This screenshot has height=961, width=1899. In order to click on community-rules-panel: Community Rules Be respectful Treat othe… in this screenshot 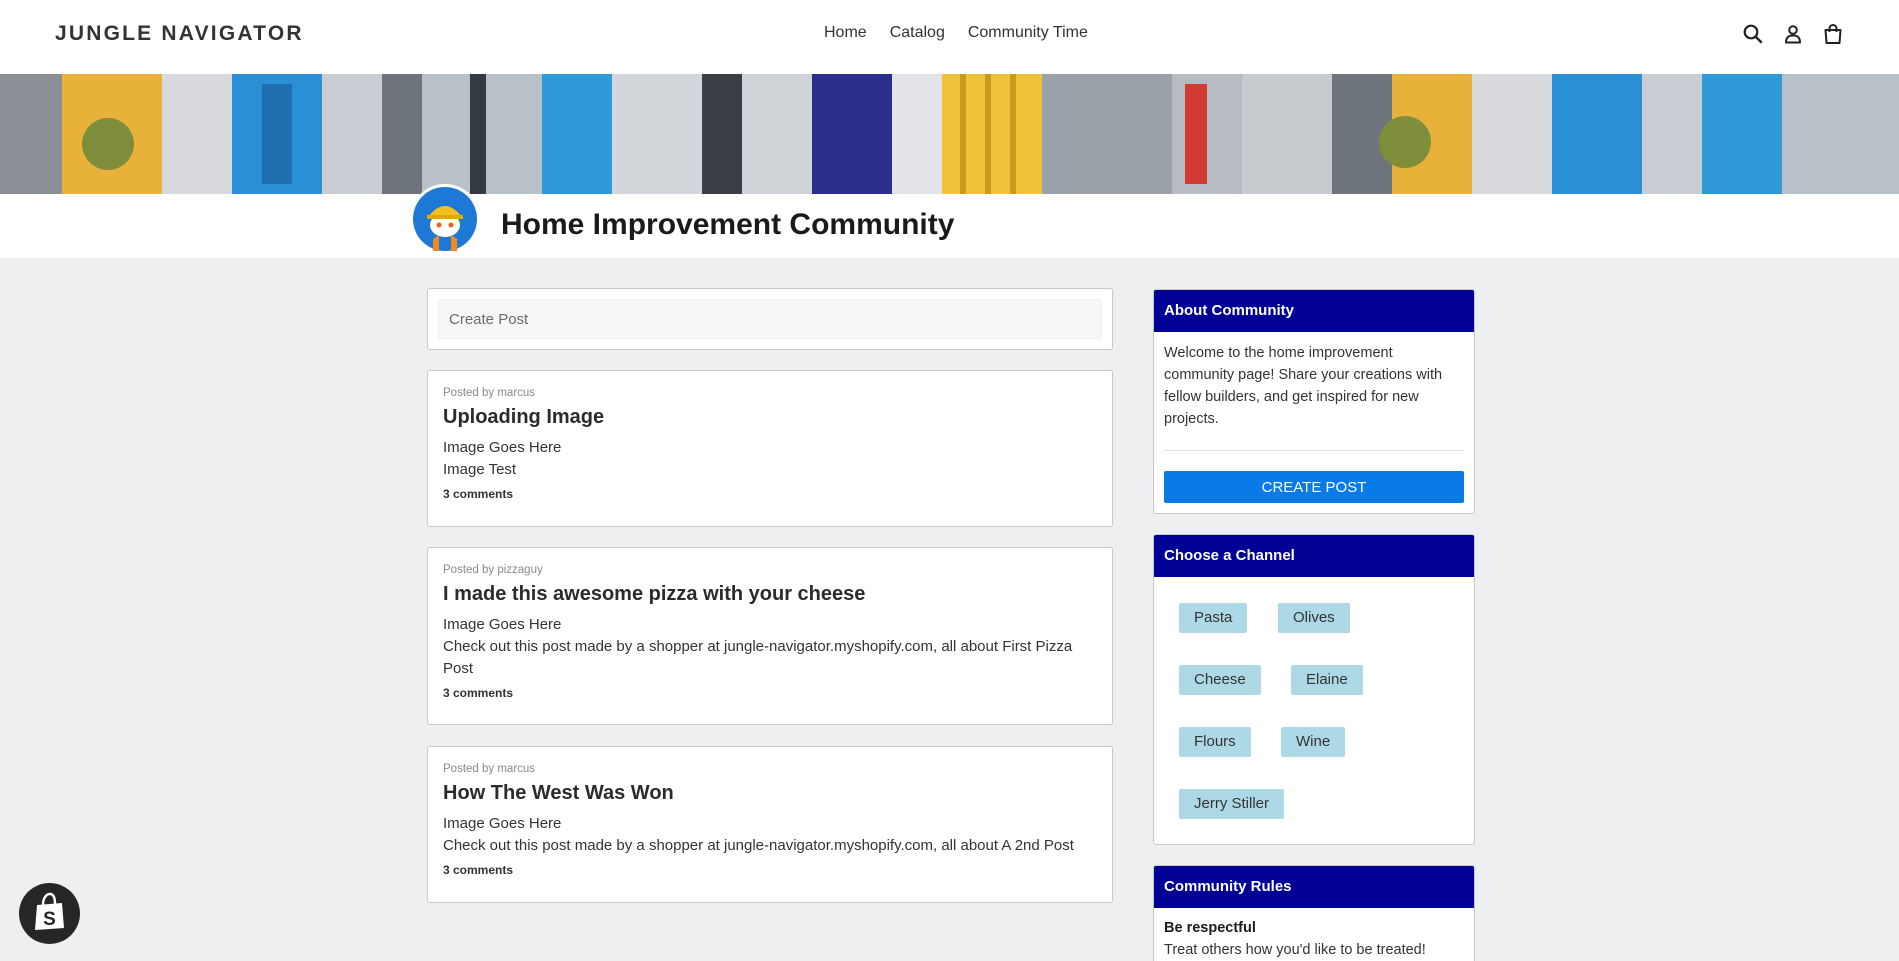, I will do `click(1314, 913)`.